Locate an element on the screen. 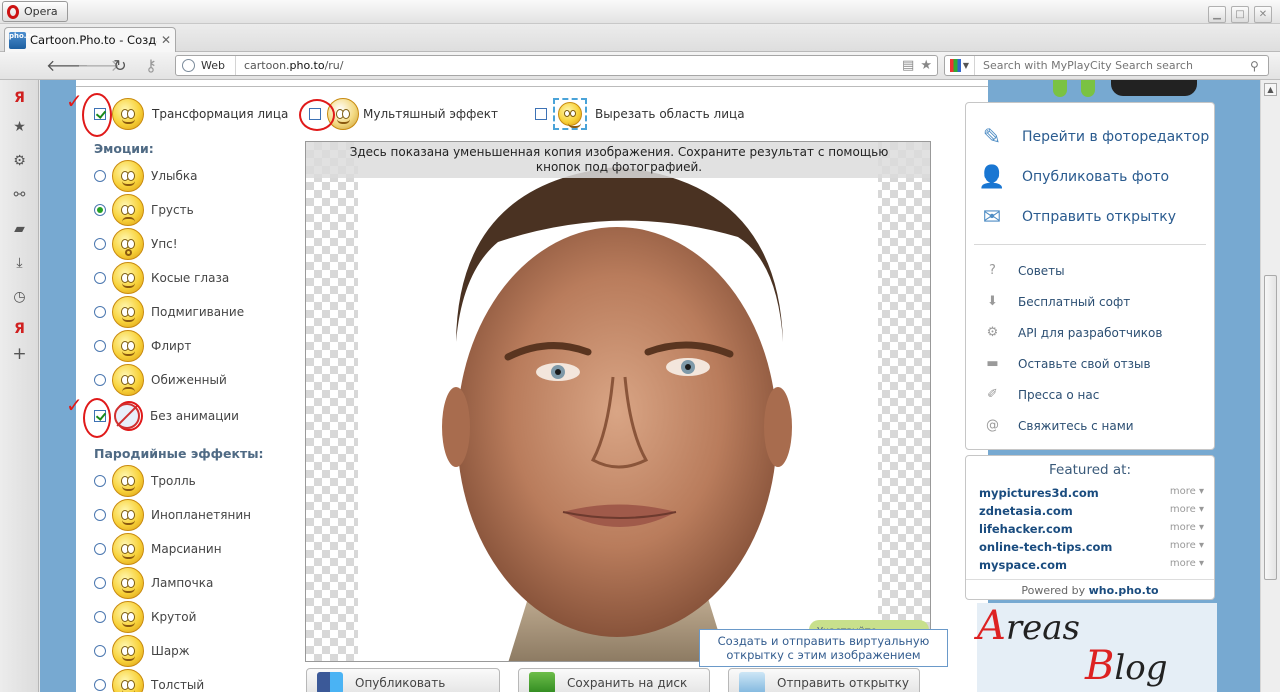 The height and width of the screenshot is (692, 1280). featured-item: lifehacker.com more ▾ is located at coordinates (1091, 529).